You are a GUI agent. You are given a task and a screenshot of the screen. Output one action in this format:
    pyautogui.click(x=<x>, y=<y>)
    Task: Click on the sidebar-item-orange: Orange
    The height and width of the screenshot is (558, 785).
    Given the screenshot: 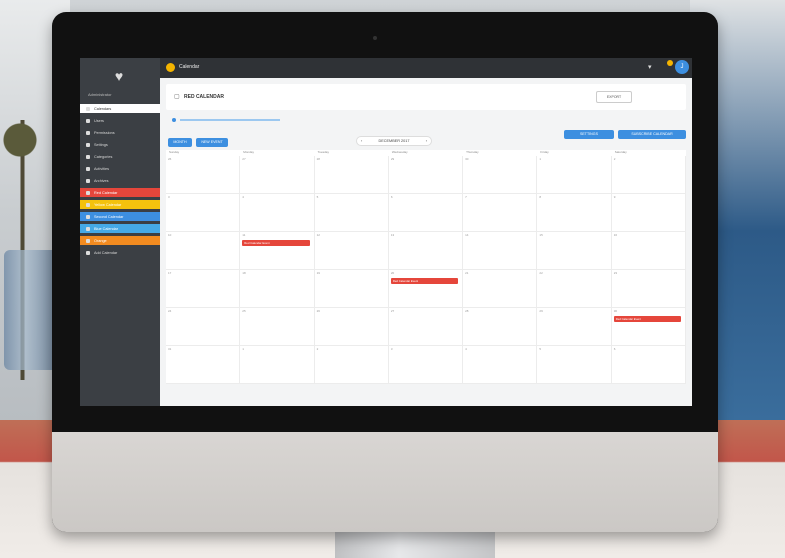 What is the action you would take?
    pyautogui.click(x=120, y=240)
    